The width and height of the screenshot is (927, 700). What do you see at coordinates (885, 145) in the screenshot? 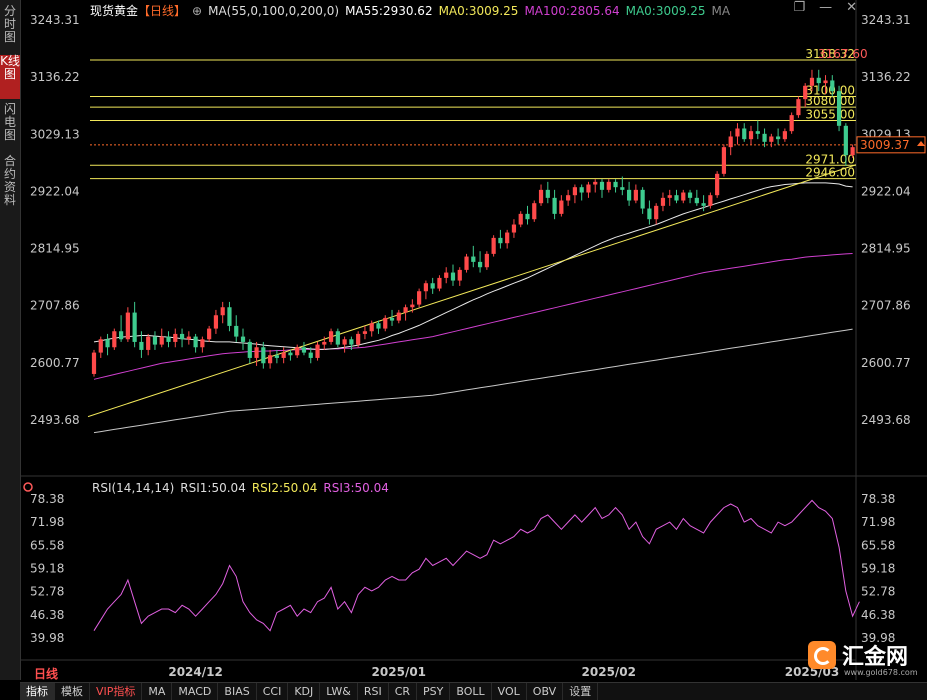
I see `last-price-label: 3009.37` at bounding box center [885, 145].